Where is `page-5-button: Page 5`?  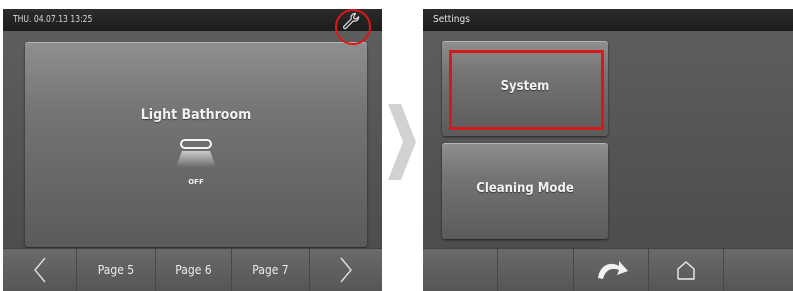 page-5-button: Page 5 is located at coordinates (116, 270).